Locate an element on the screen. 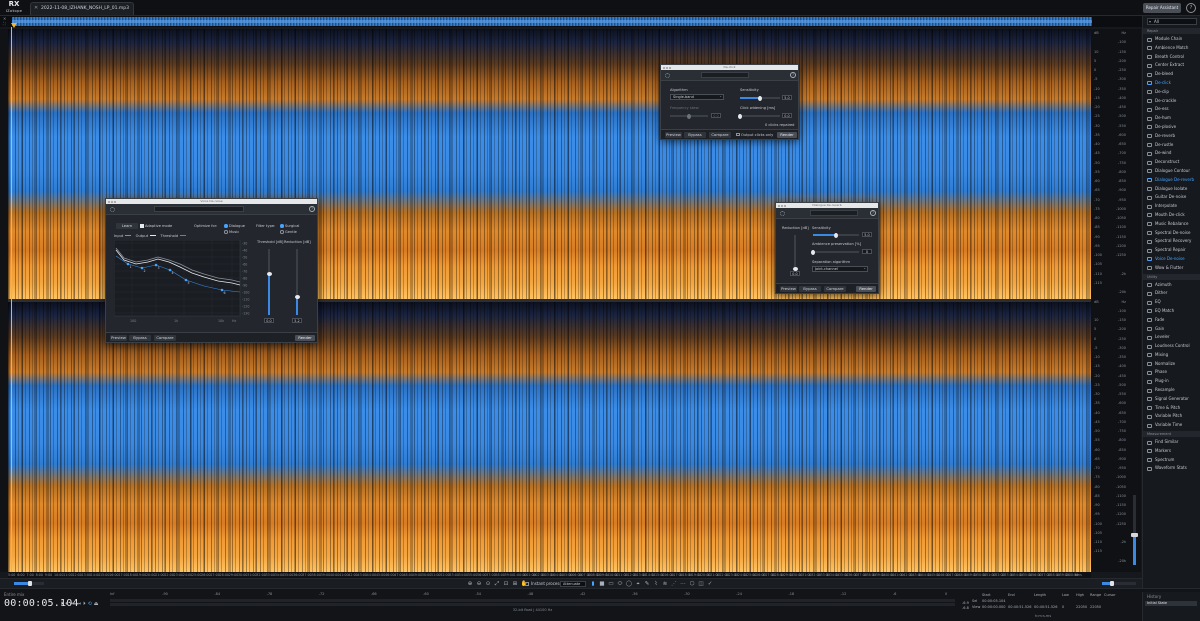  close-tab-icon: ✕ is located at coordinates (36, 8).